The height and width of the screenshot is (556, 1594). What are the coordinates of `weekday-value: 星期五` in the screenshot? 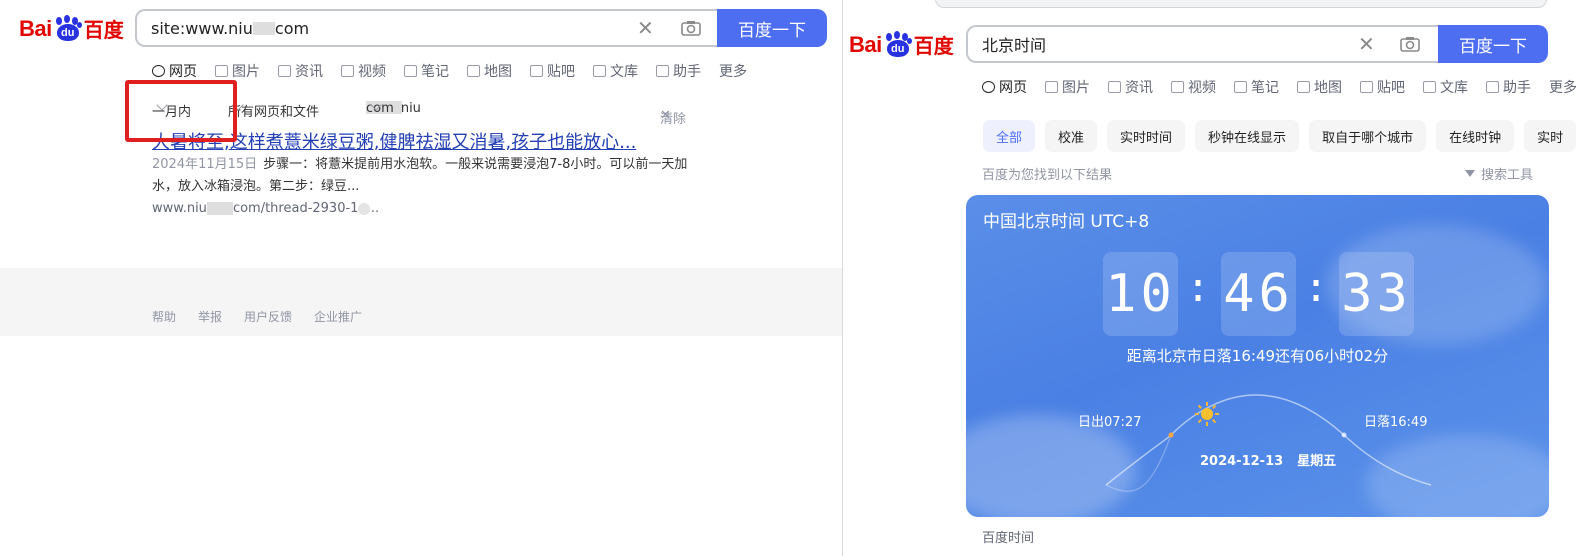 It's located at (1317, 461).